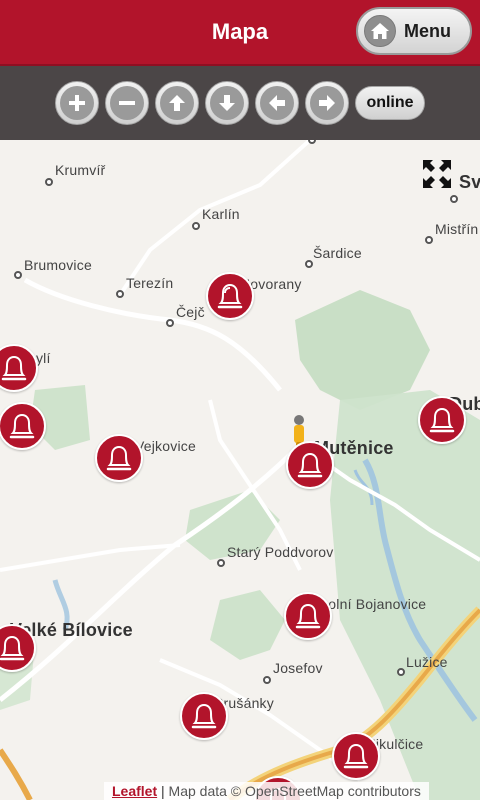 This screenshot has width=480, height=800. Describe the element at coordinates (390, 103) in the screenshot. I see `online-toggle: online` at that location.